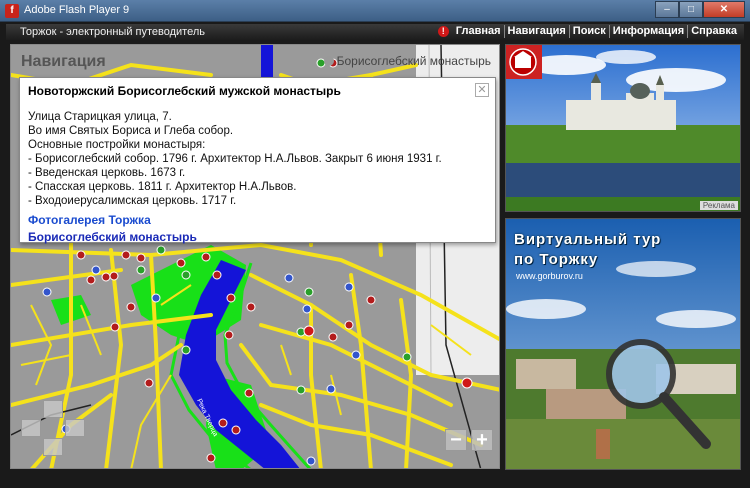 This screenshot has height=488, width=750. What do you see at coordinates (257, 237) in the screenshot?
I see `monastery-link: Борисоглебский монастырь` at bounding box center [257, 237].